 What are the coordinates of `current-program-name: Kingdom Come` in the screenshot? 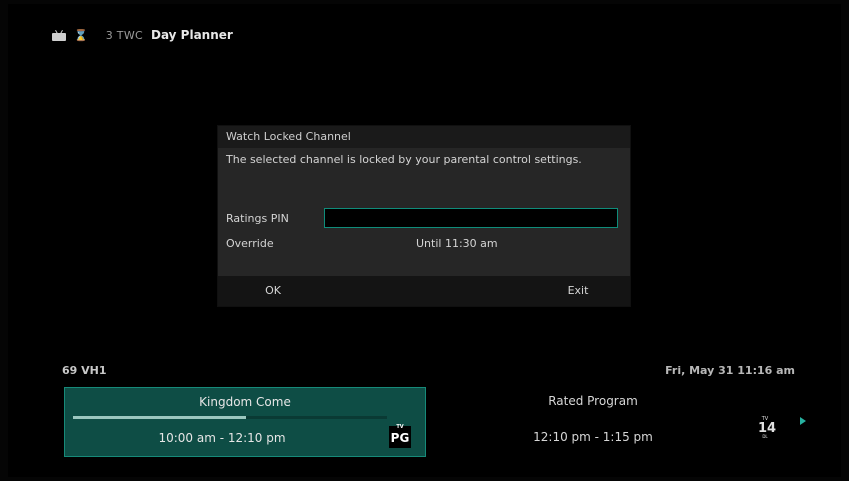 It's located at (245, 402).